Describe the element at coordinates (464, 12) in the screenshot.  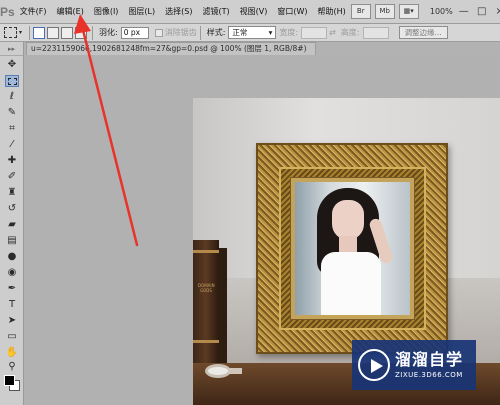
I see `minimize-button: —` at that location.